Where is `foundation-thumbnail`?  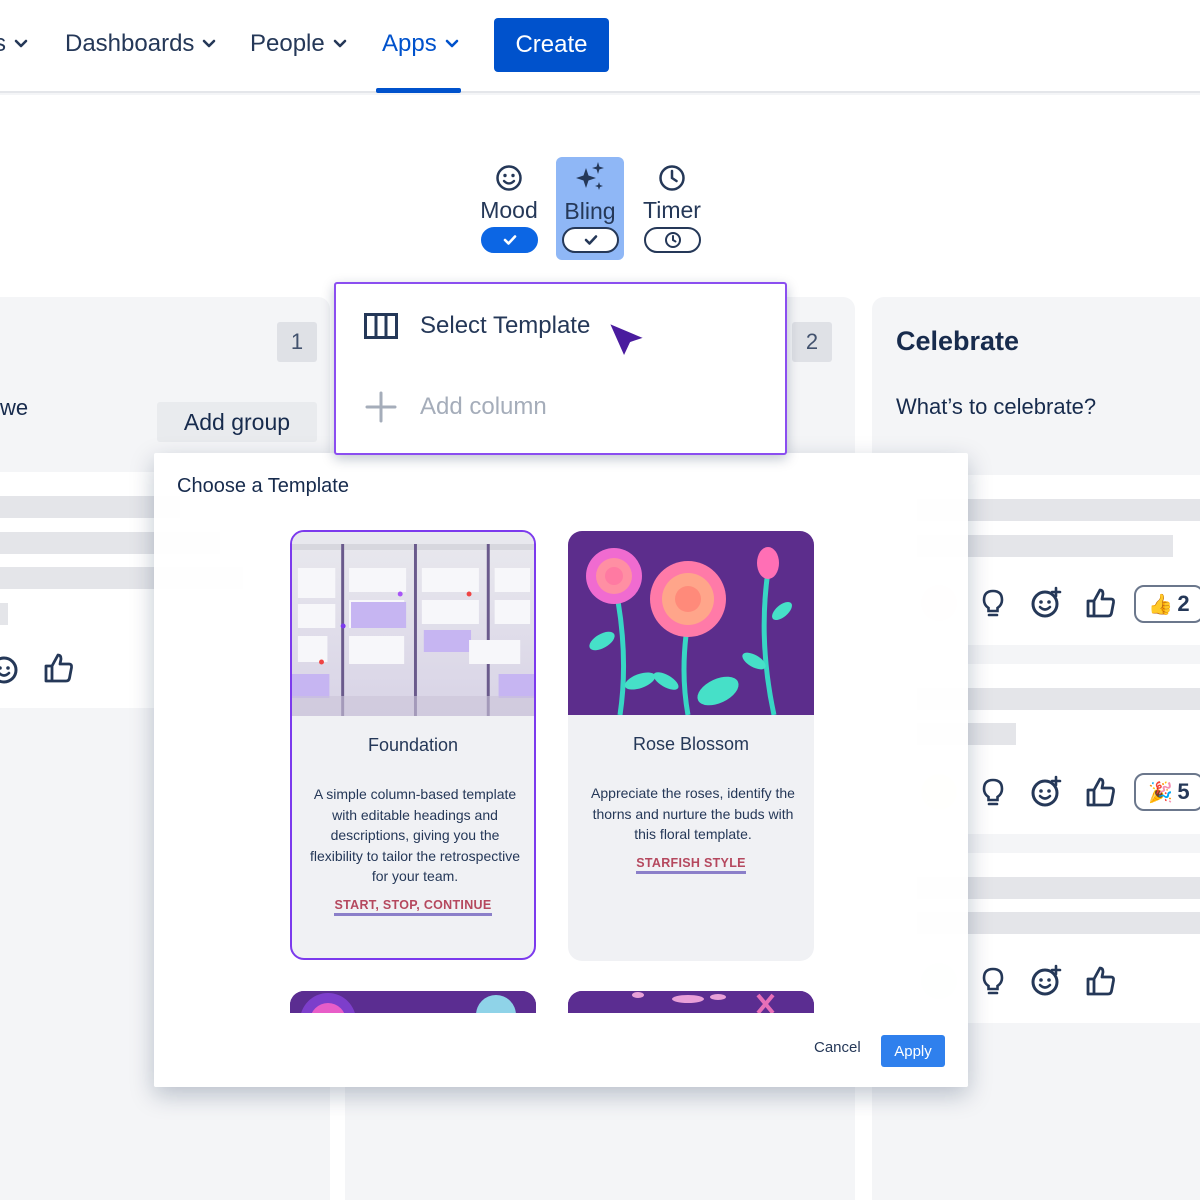
foundation-thumbnail is located at coordinates (413, 624).